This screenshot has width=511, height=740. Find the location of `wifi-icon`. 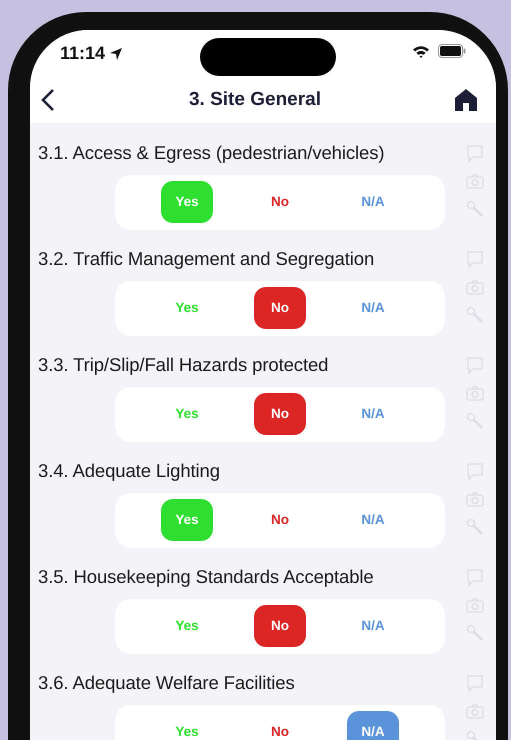

wifi-icon is located at coordinates (421, 51).